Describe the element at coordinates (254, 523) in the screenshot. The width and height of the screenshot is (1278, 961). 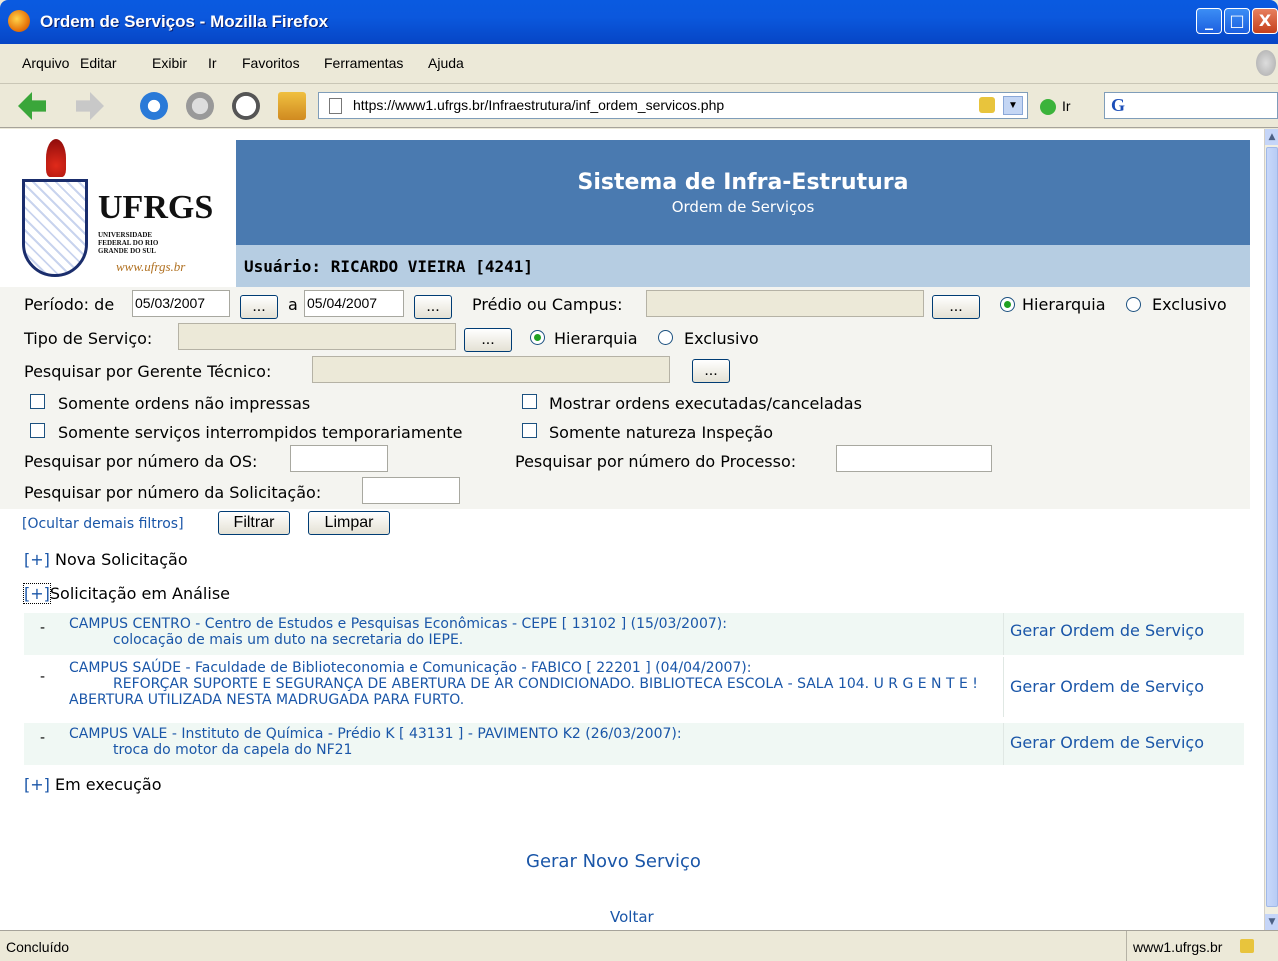
I see `filtrar-button: Filtrar` at that location.